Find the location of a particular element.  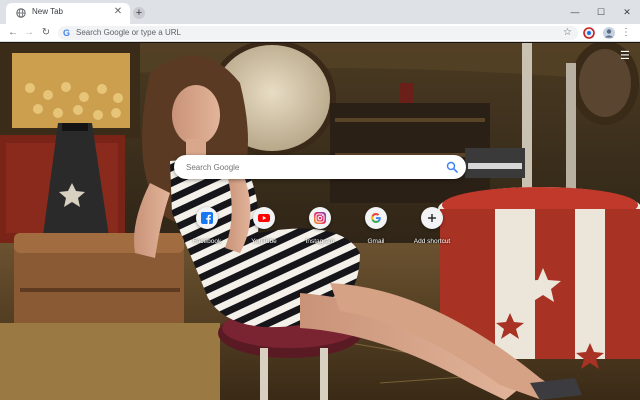

forward-arrow-icon: → is located at coordinates (29, 33).